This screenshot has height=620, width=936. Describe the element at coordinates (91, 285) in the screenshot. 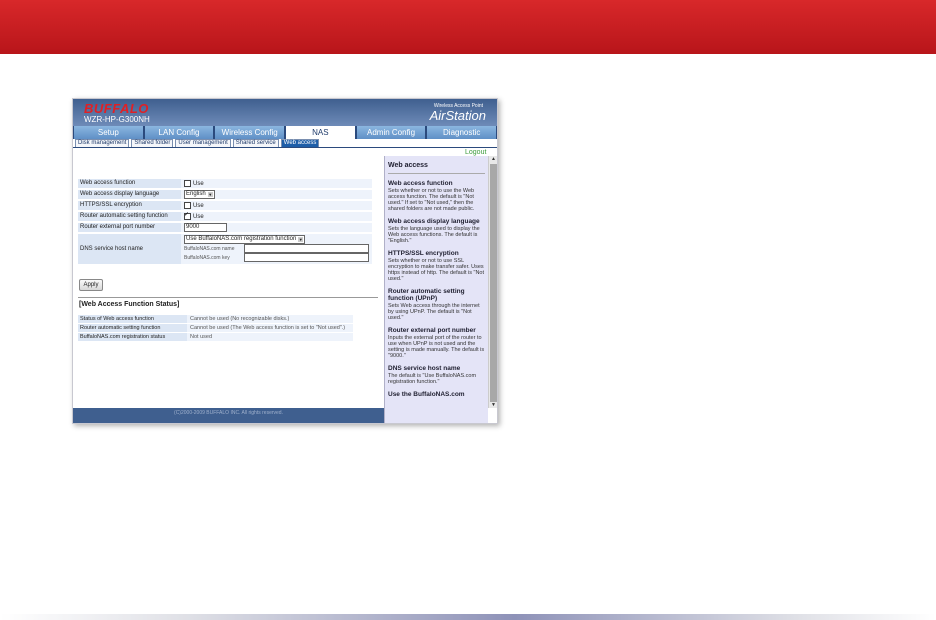

I see `apply-button: Apply` at that location.